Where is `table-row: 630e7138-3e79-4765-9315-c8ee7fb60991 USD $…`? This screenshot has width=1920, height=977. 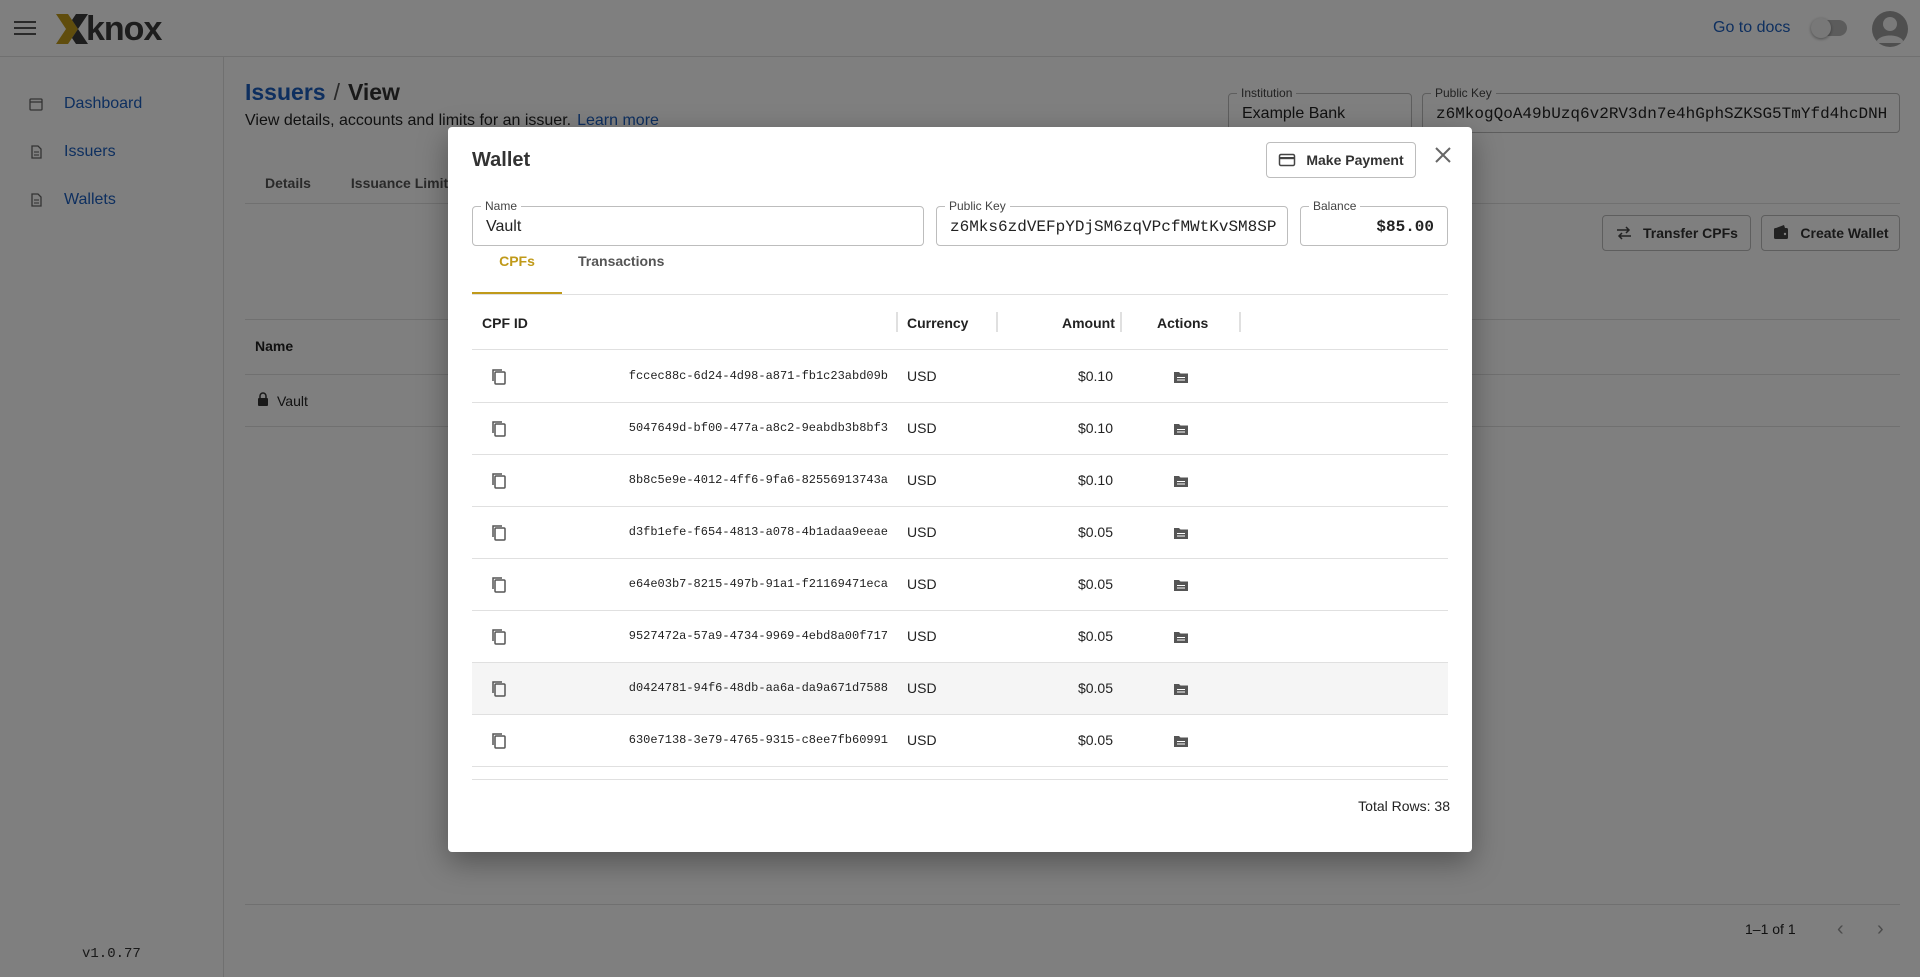
table-row: 630e7138-3e79-4765-9315-c8ee7fb60991 USD $… is located at coordinates (960, 741).